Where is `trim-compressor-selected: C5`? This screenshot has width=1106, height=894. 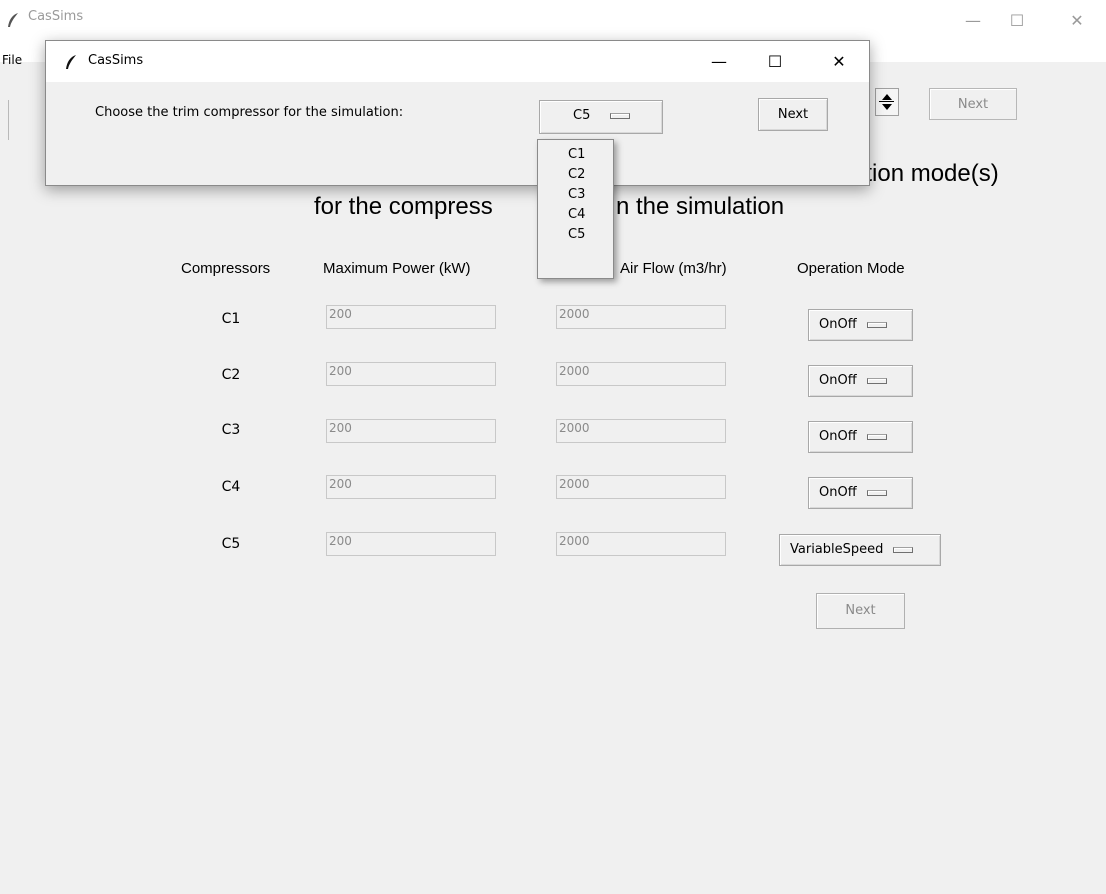
trim-compressor-selected: C5 is located at coordinates (582, 115).